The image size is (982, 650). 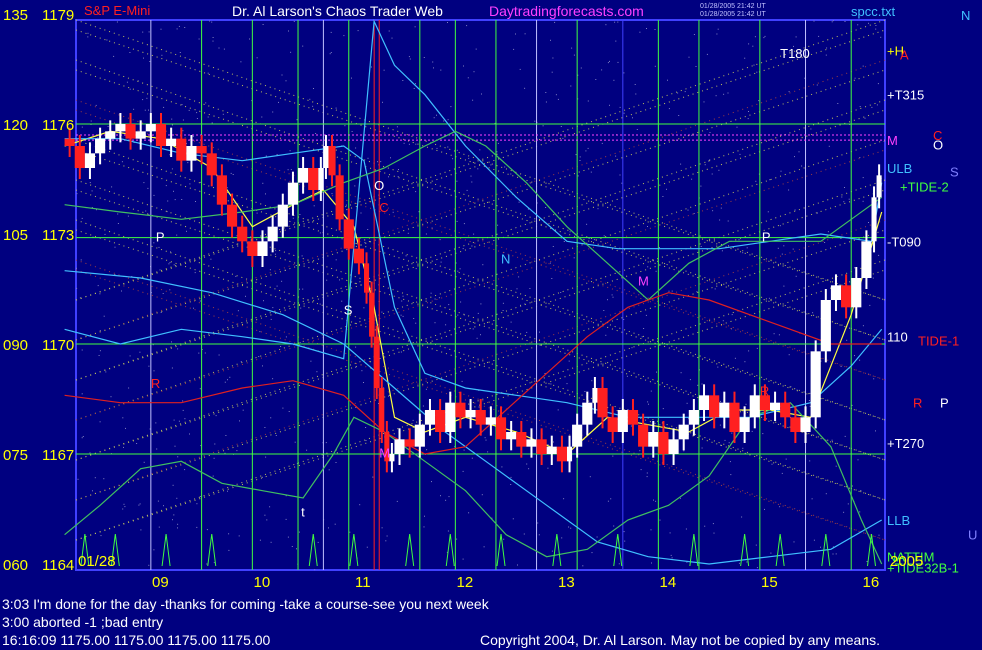 What do you see at coordinates (136, 640) in the screenshot?
I see `quote-line: 16:16:09 1175.00 1175.00 1175.00 1175.00` at bounding box center [136, 640].